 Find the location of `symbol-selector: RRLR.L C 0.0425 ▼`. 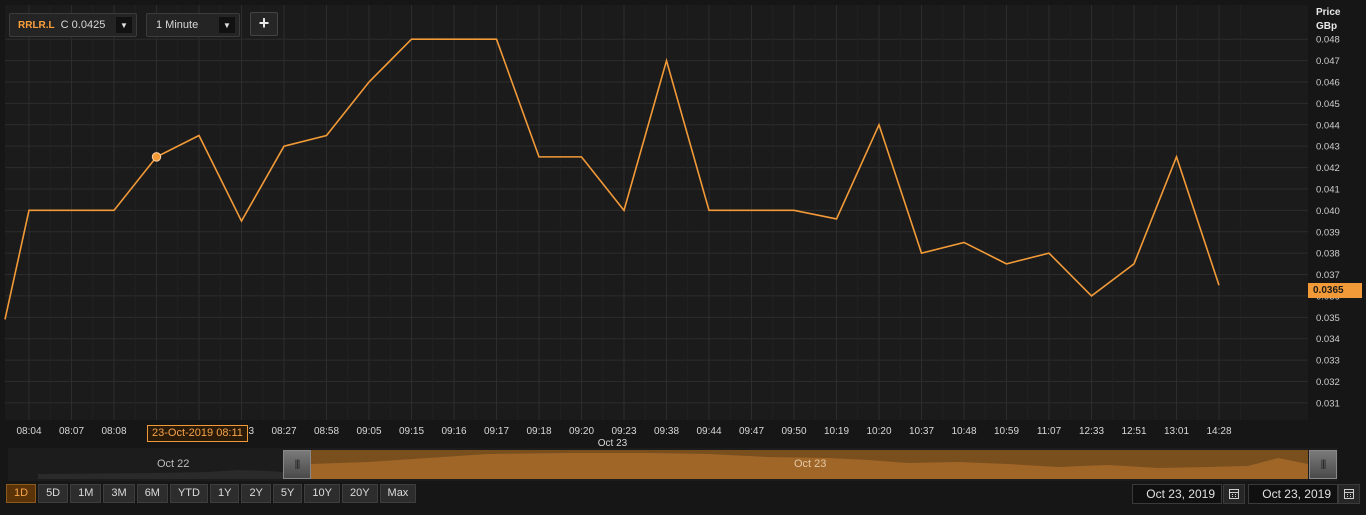

symbol-selector: RRLR.L C 0.0425 ▼ is located at coordinates (73, 25).